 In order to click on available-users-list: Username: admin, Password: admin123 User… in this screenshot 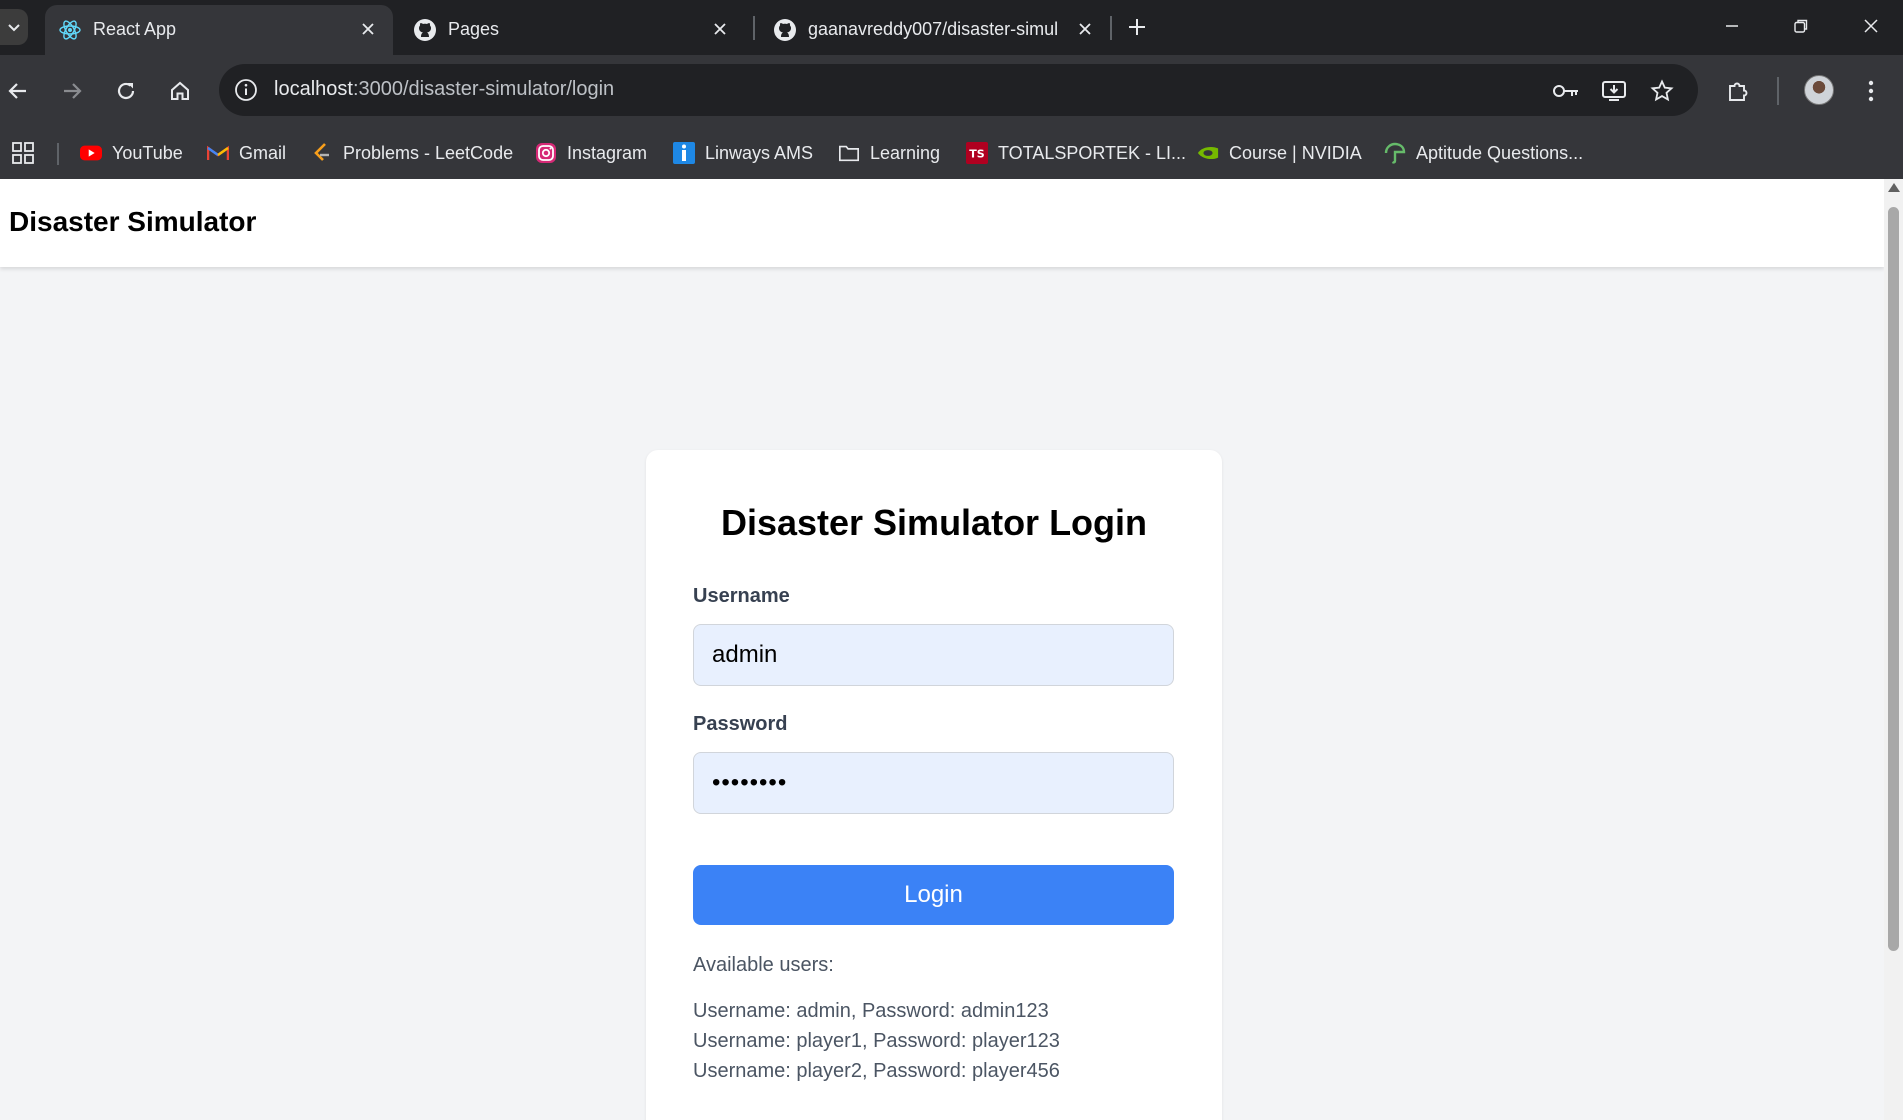, I will do `click(876, 1041)`.